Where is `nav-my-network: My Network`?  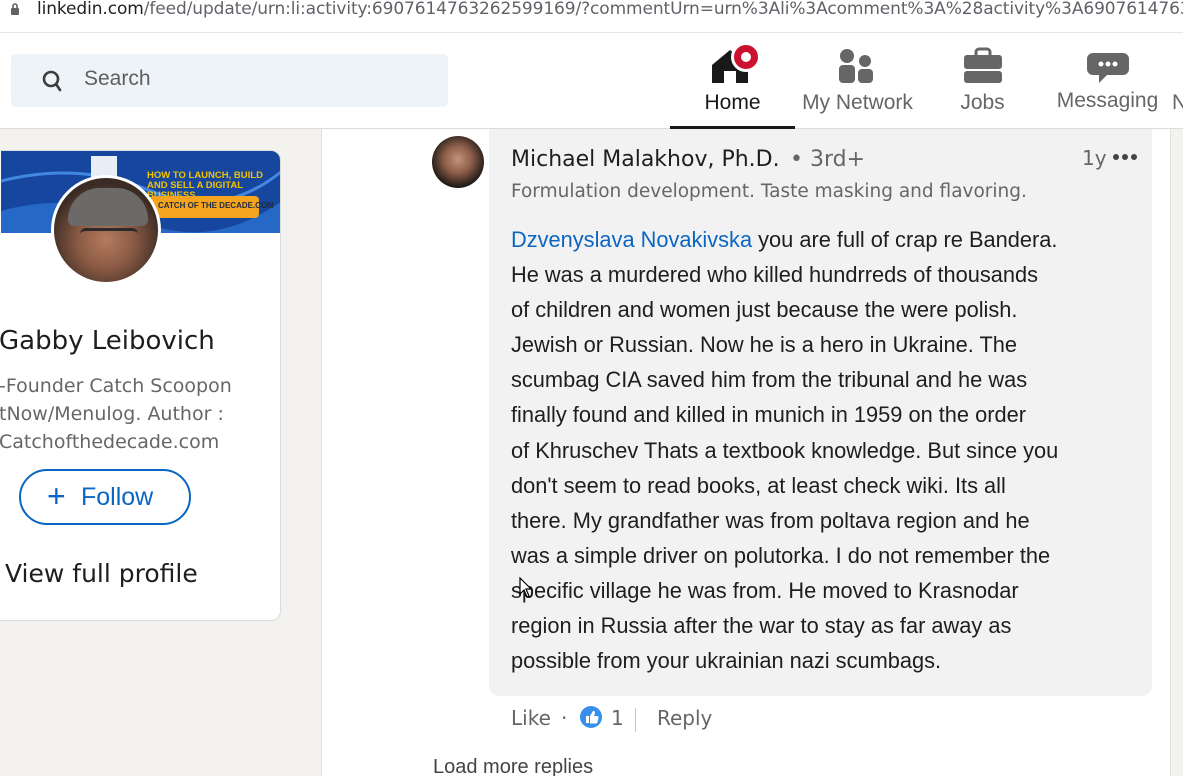 nav-my-network: My Network is located at coordinates (857, 81).